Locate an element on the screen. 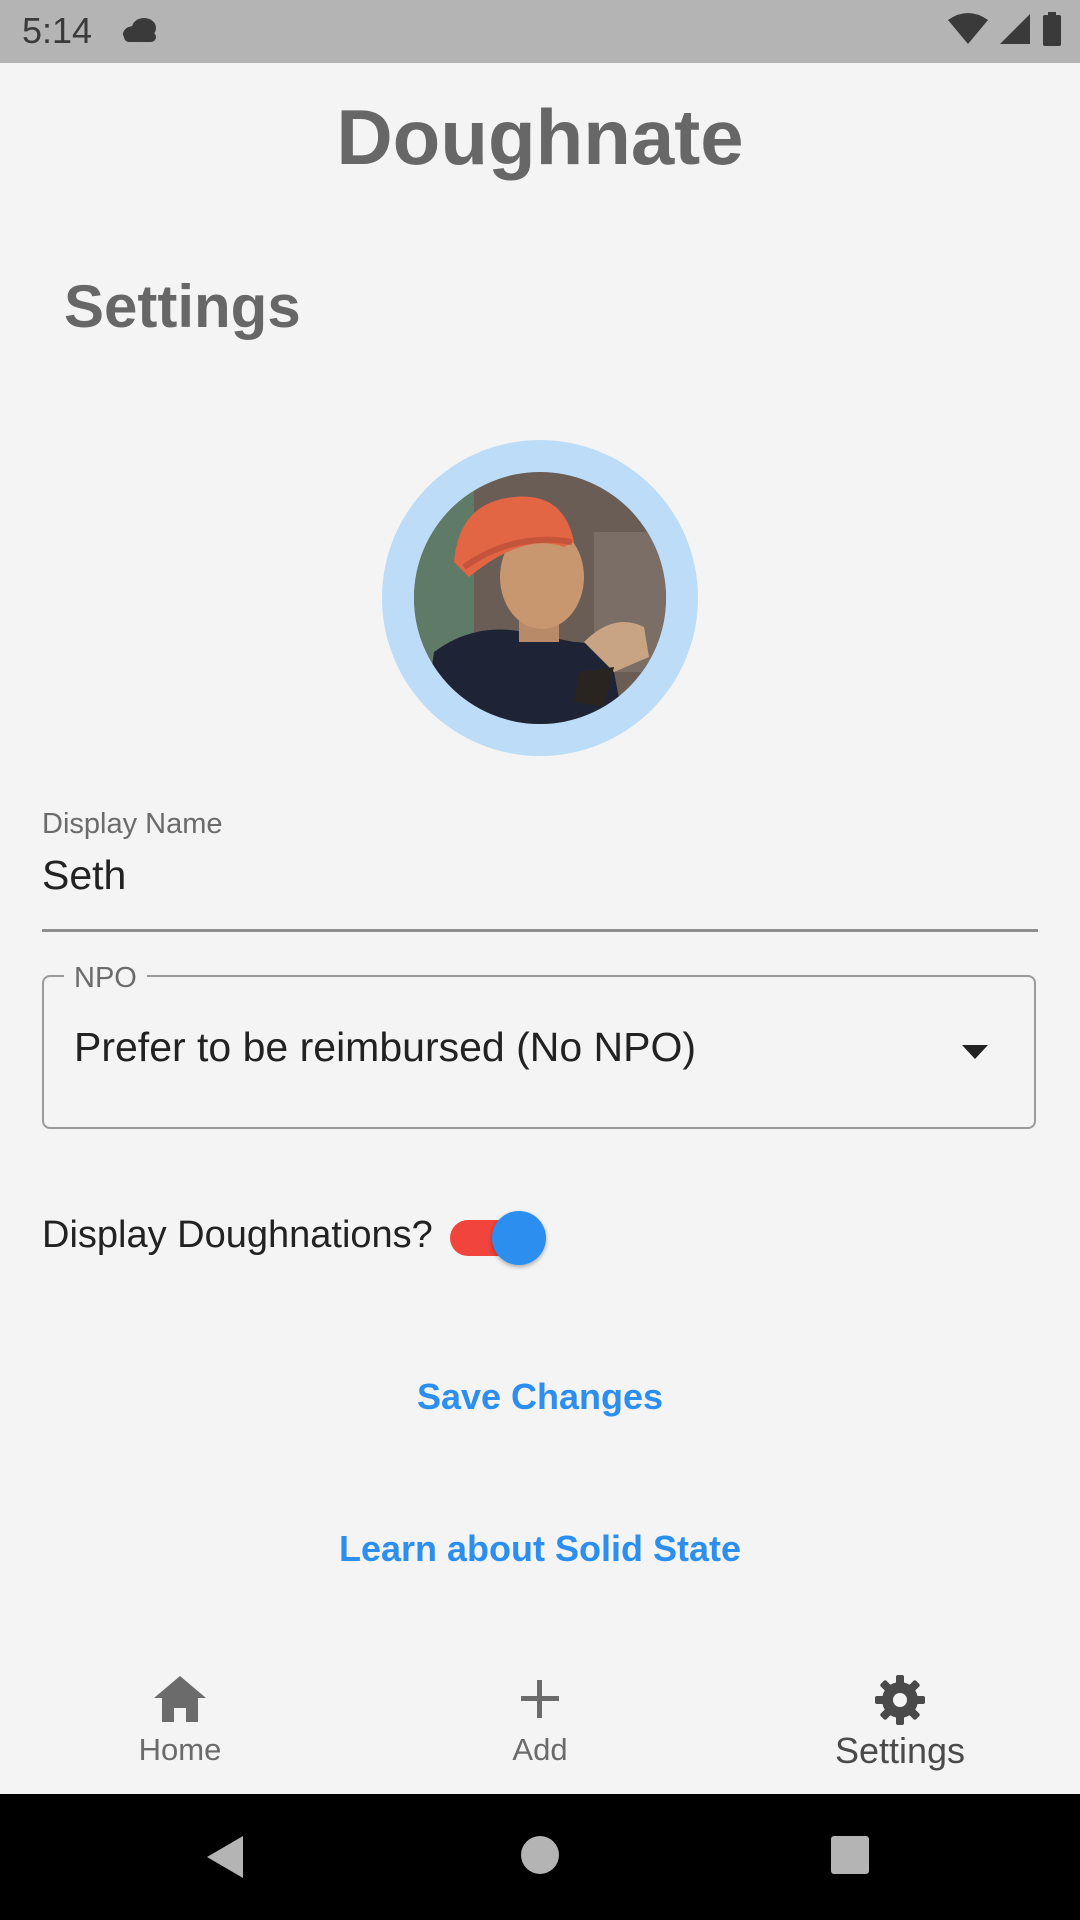 This screenshot has width=1080, height=1920. signal-icon is located at coordinates (1015, 29).